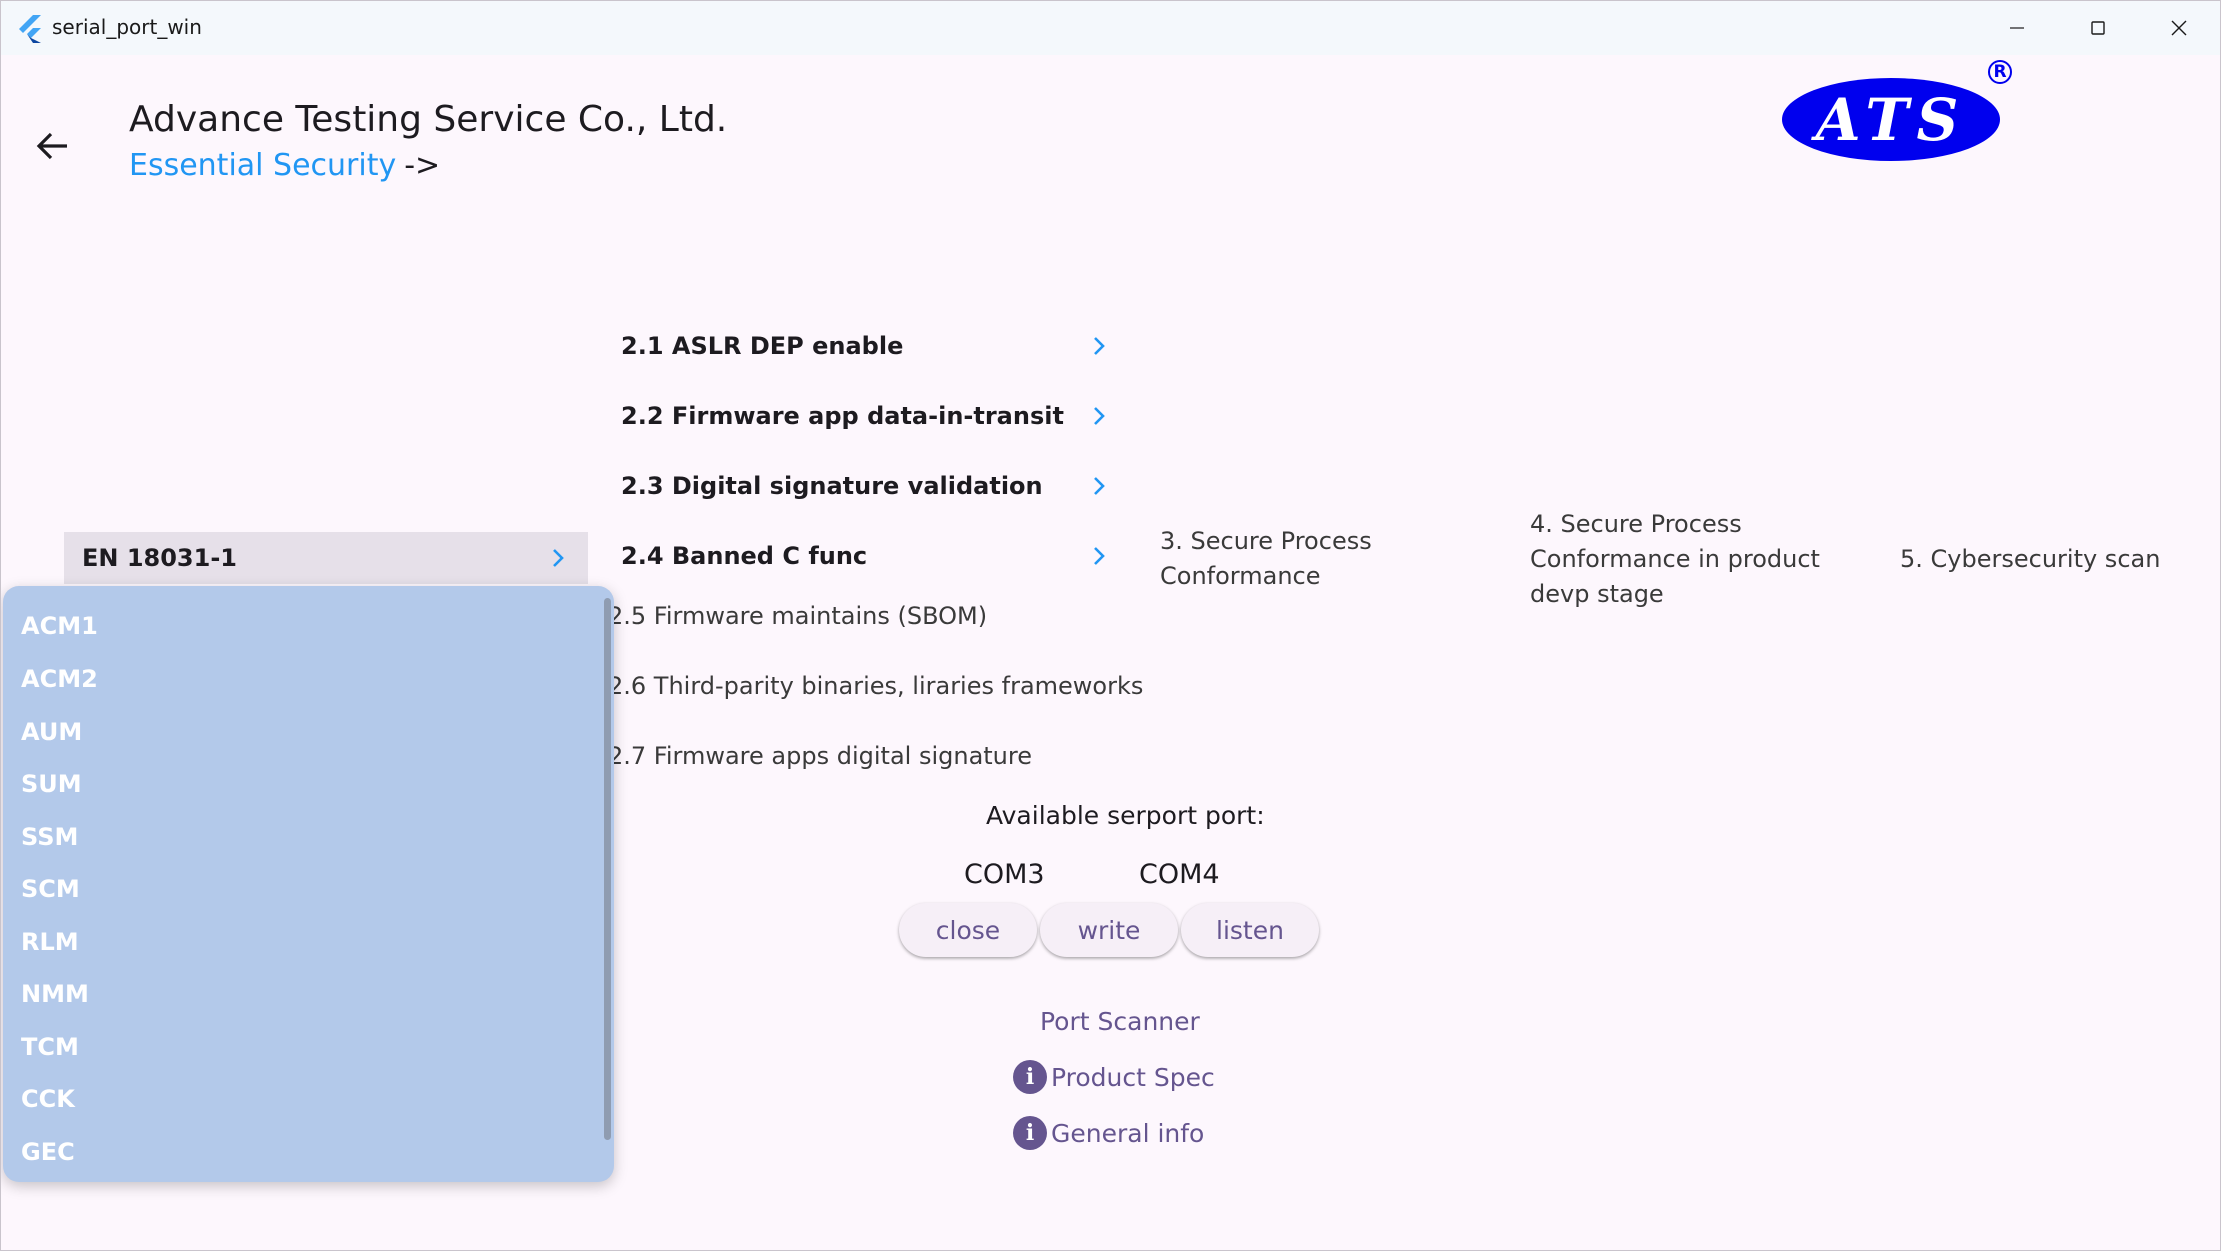 Image resolution: width=2221 pixels, height=1251 pixels. Describe the element at coordinates (798, 616) in the screenshot. I see `item-2-5: 2.5 Firmware maintains (SBOM)` at that location.